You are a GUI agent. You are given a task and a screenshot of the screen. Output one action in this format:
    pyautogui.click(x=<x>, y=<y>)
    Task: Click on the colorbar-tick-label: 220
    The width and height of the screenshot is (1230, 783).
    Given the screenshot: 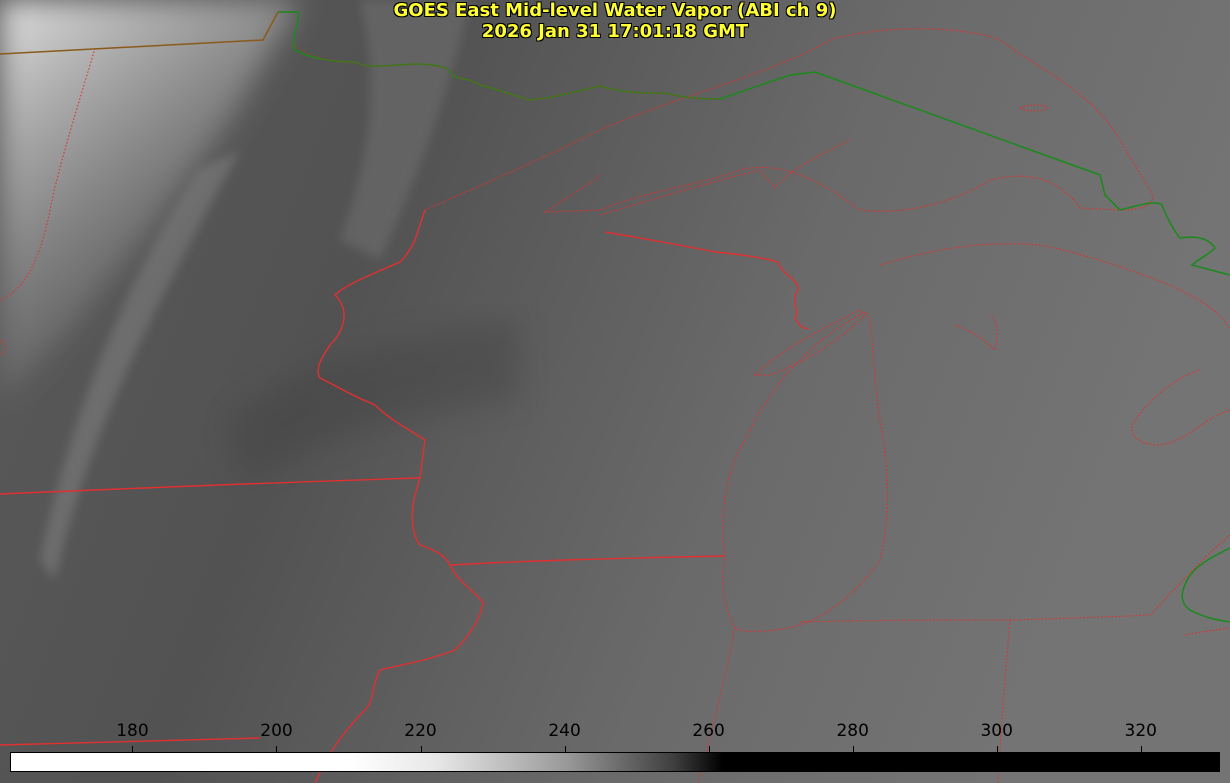 What is the action you would take?
    pyautogui.click(x=420, y=731)
    